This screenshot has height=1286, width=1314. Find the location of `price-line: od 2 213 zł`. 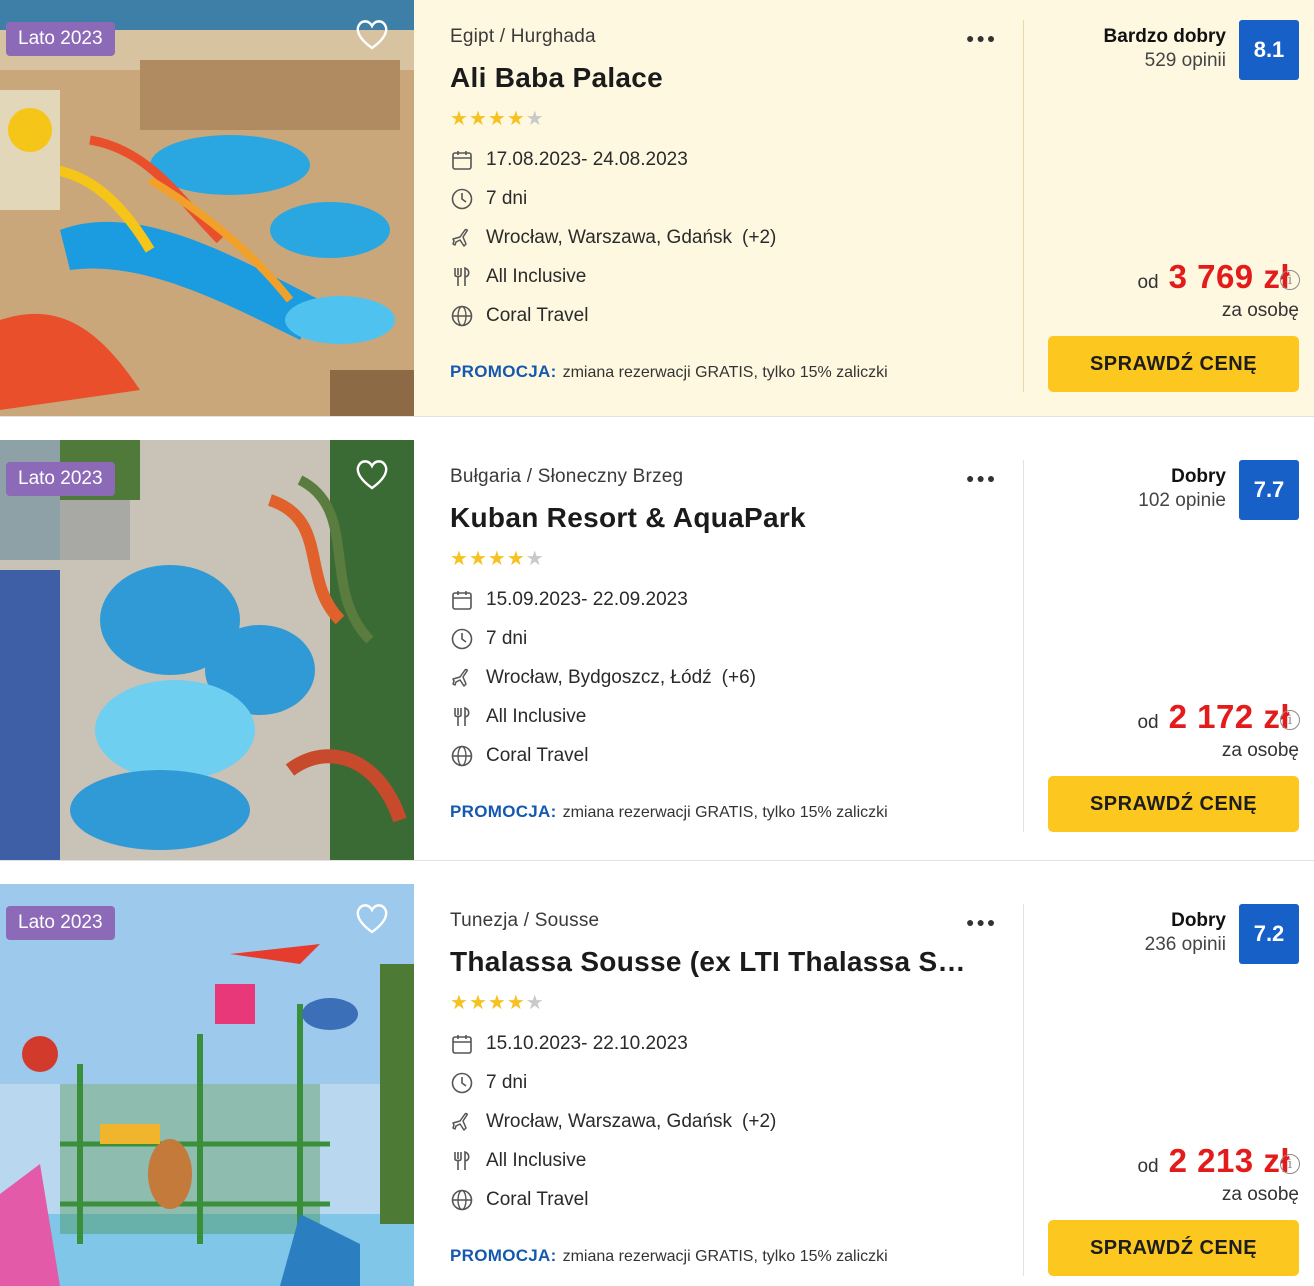

price-line: od 2 213 zł is located at coordinates (1213, 1161).